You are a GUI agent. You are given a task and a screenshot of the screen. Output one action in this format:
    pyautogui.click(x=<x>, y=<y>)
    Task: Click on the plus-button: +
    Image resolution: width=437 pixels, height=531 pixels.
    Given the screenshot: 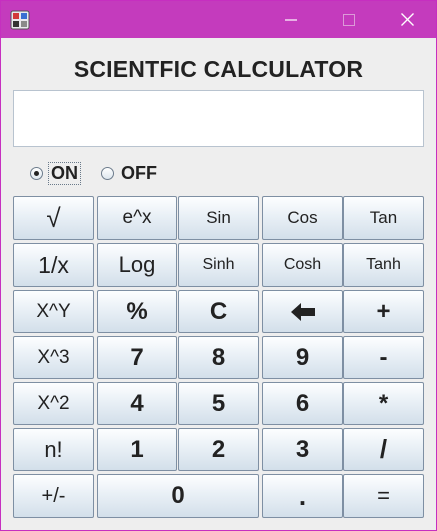 What is the action you would take?
    pyautogui.click(x=383, y=311)
    